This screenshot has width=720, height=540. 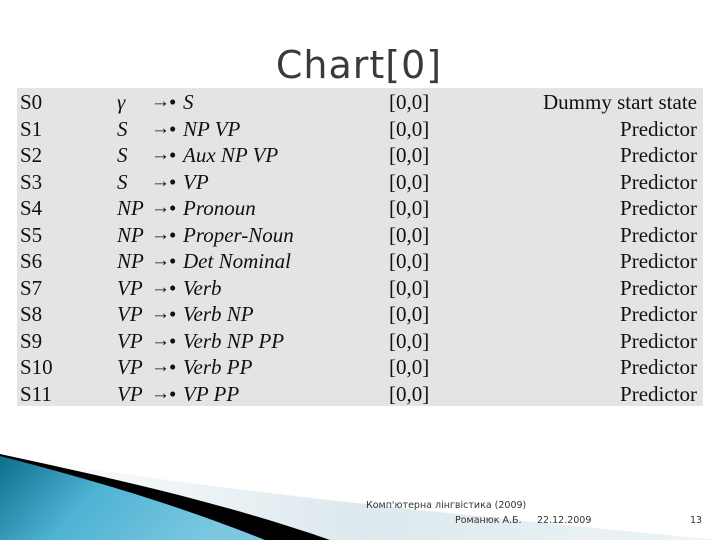 What do you see at coordinates (211, 393) in the screenshot?
I see `rule-rhs: VP PP` at bounding box center [211, 393].